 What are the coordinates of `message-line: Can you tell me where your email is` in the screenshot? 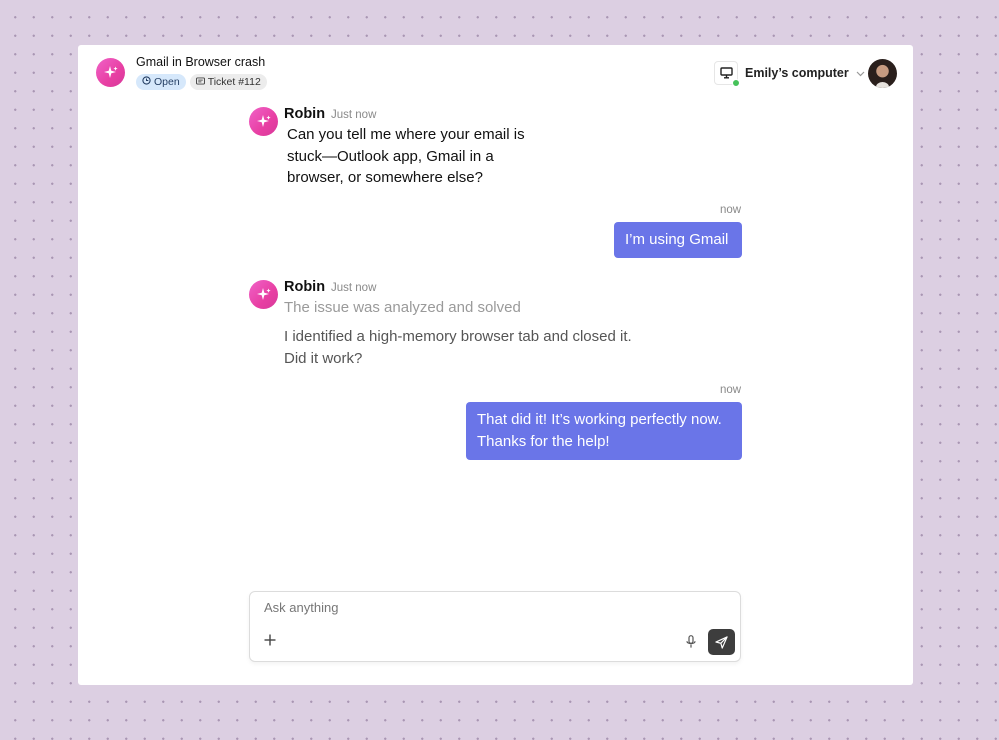 It's located at (406, 134).